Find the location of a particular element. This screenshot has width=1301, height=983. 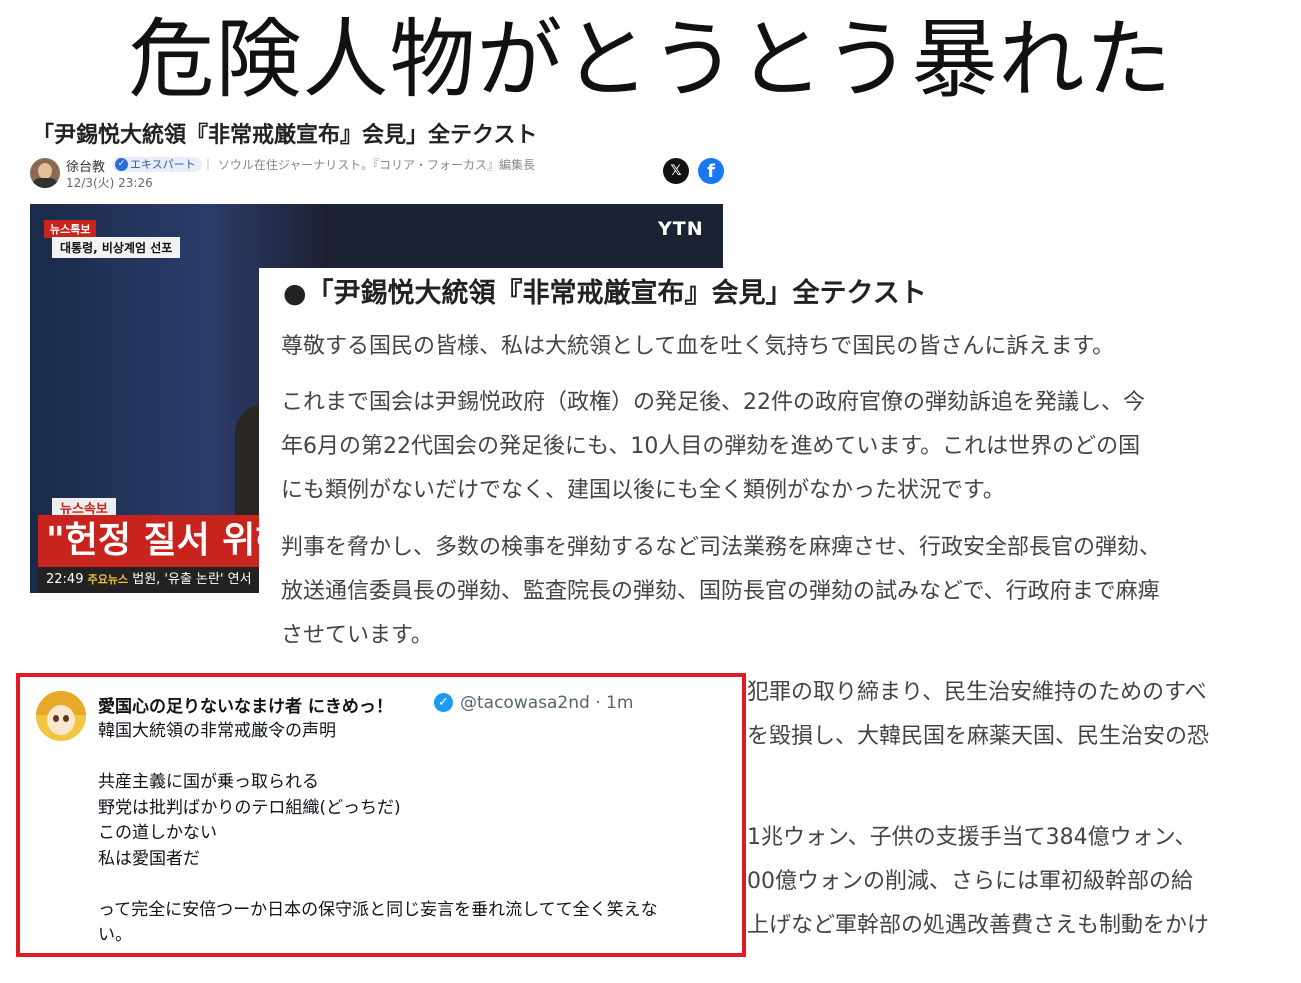

statement-line: させています。 is located at coordinates (357, 635).